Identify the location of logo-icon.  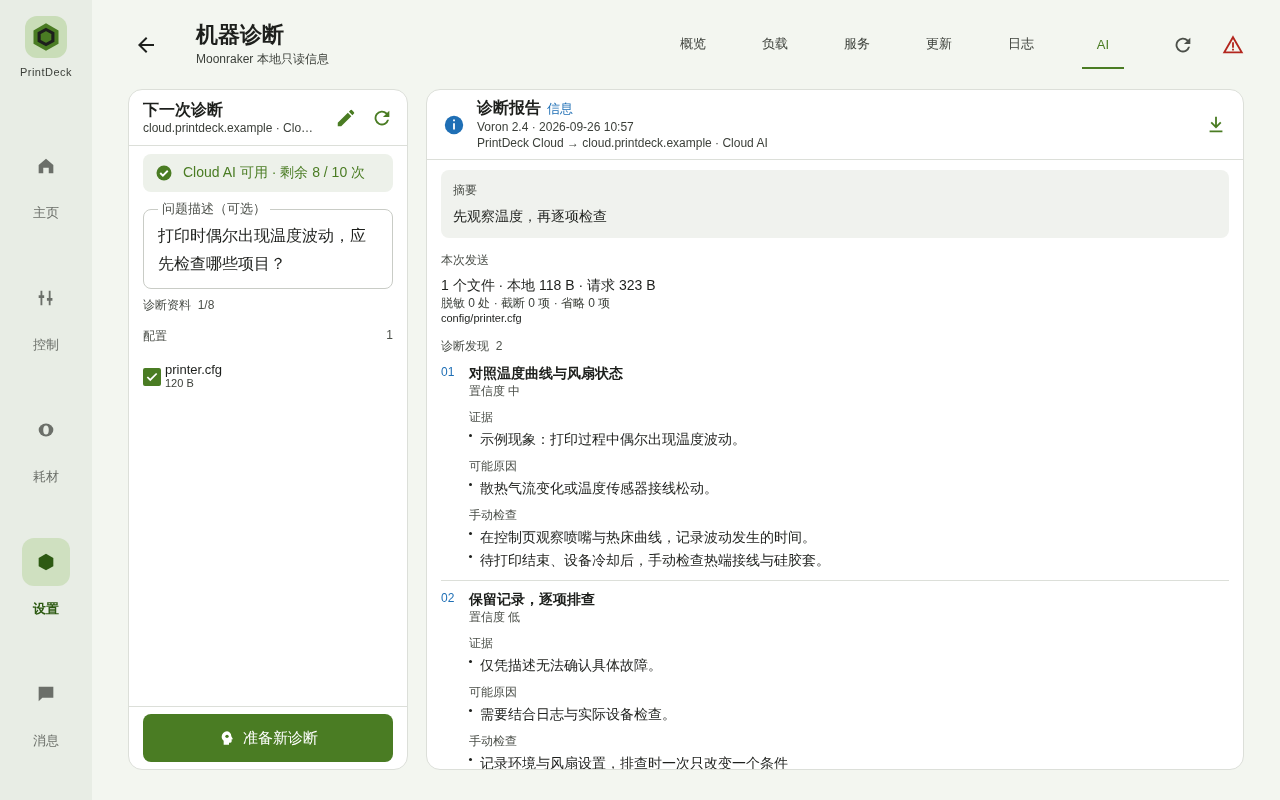
(46, 37).